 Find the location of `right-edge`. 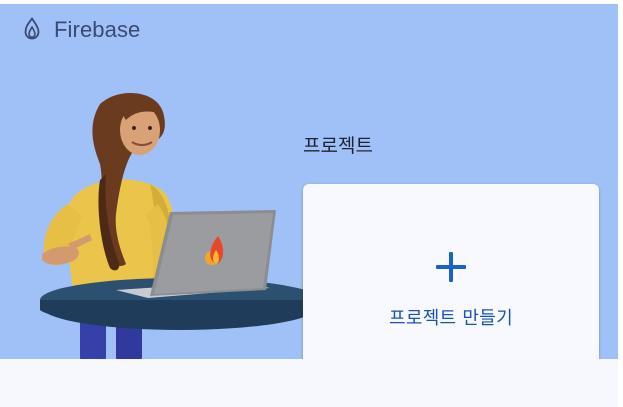

right-edge is located at coordinates (620, 203).